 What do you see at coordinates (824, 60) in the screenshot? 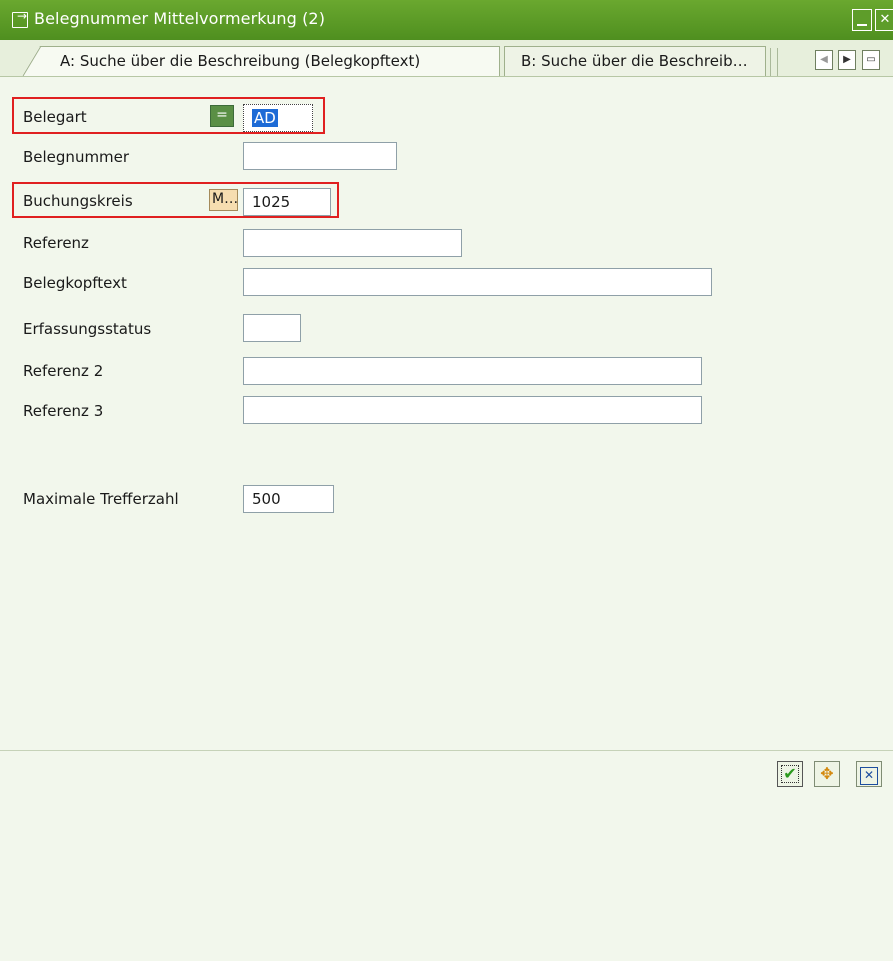
I see `scroll-left-icon: ◀` at bounding box center [824, 60].